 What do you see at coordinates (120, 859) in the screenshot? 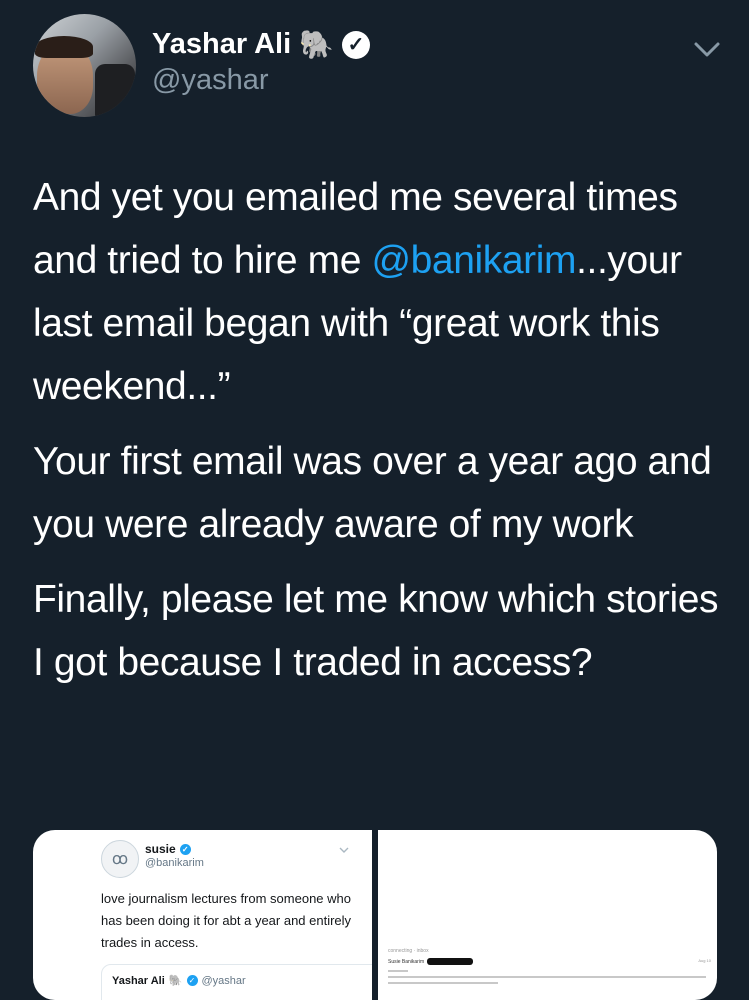
I see `embedded-avatar-icon: ꚙ` at bounding box center [120, 859].